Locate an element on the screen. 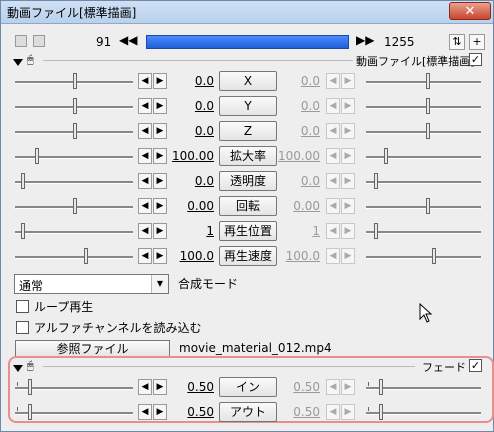  next-keyframe-button: ▶▶ is located at coordinates (365, 40).